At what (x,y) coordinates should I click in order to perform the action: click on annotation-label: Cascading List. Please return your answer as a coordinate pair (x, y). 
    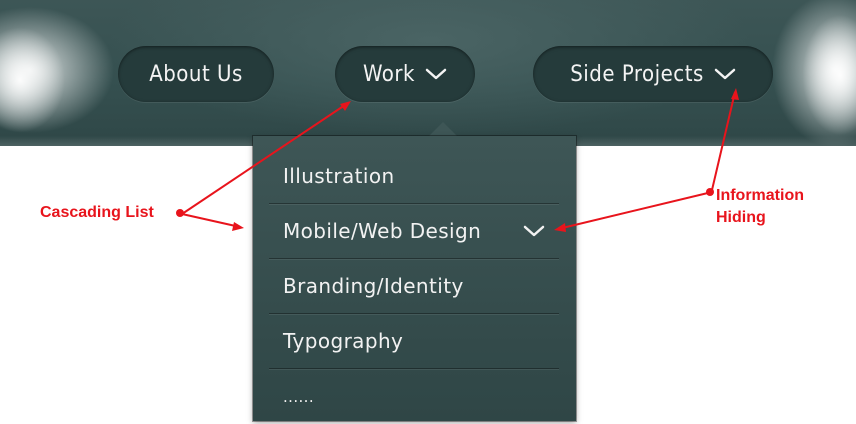
    Looking at the image, I should click on (97, 212).